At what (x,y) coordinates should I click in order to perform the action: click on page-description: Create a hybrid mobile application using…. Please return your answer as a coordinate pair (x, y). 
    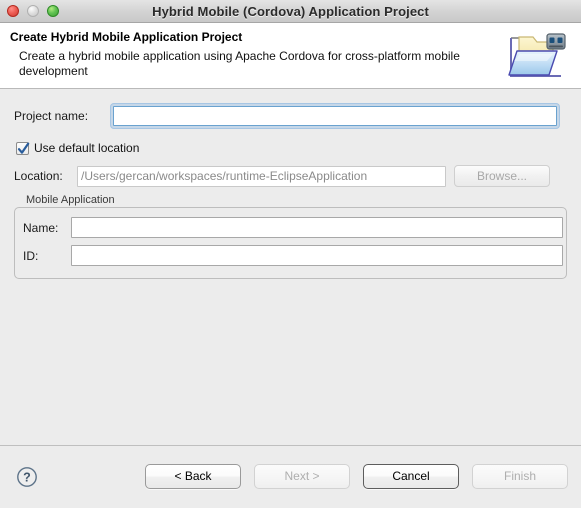
    Looking at the image, I should click on (239, 63).